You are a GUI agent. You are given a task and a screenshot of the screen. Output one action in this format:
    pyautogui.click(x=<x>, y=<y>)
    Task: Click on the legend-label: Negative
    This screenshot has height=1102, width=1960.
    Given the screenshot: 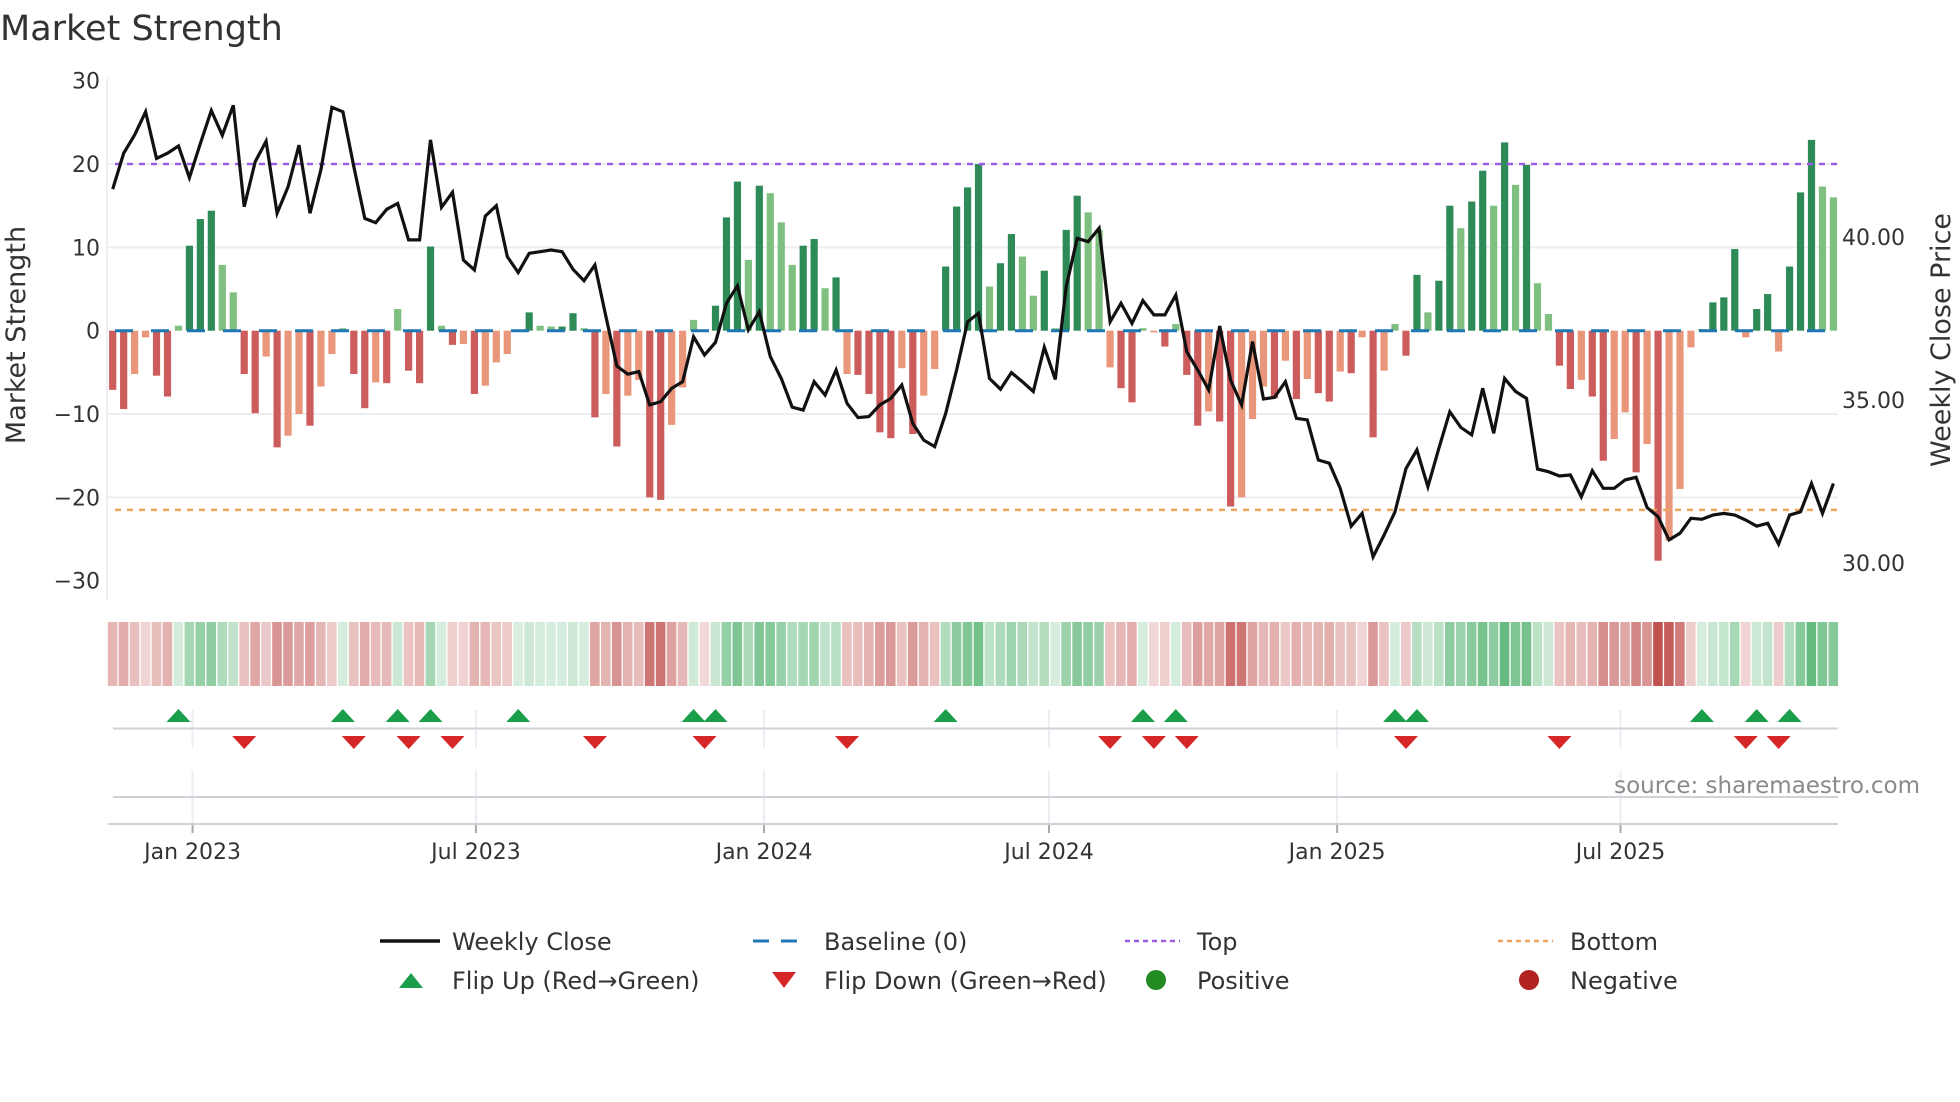 What is the action you would take?
    pyautogui.click(x=1624, y=981)
    